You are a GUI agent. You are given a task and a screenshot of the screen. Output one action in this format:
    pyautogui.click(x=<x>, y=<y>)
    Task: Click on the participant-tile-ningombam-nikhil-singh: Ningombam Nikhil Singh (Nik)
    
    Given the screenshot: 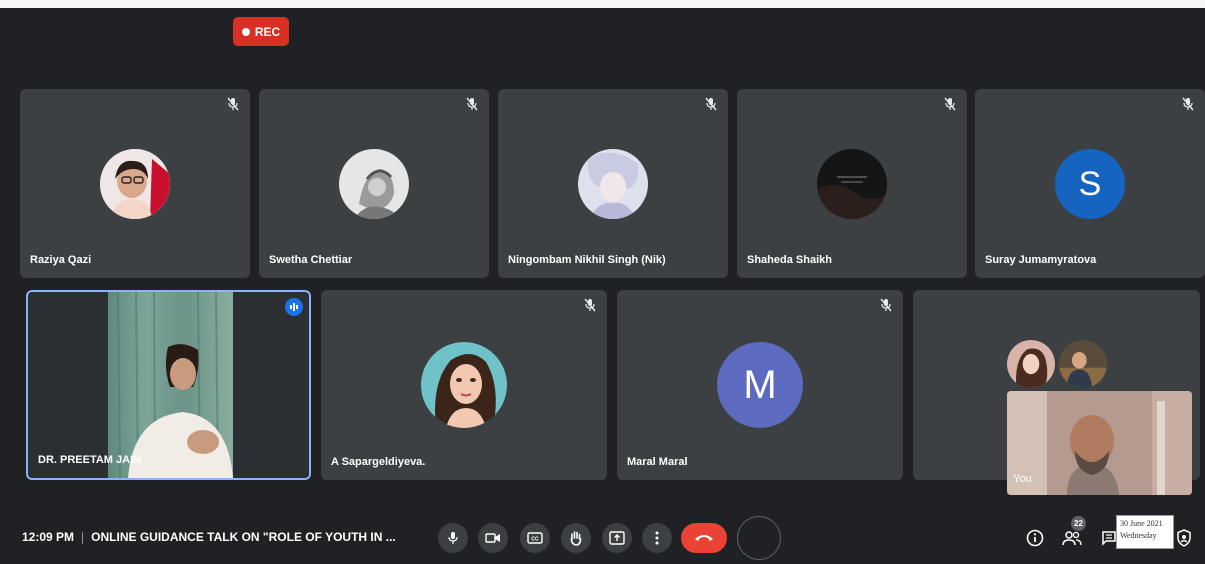 What is the action you would take?
    pyautogui.click(x=613, y=183)
    